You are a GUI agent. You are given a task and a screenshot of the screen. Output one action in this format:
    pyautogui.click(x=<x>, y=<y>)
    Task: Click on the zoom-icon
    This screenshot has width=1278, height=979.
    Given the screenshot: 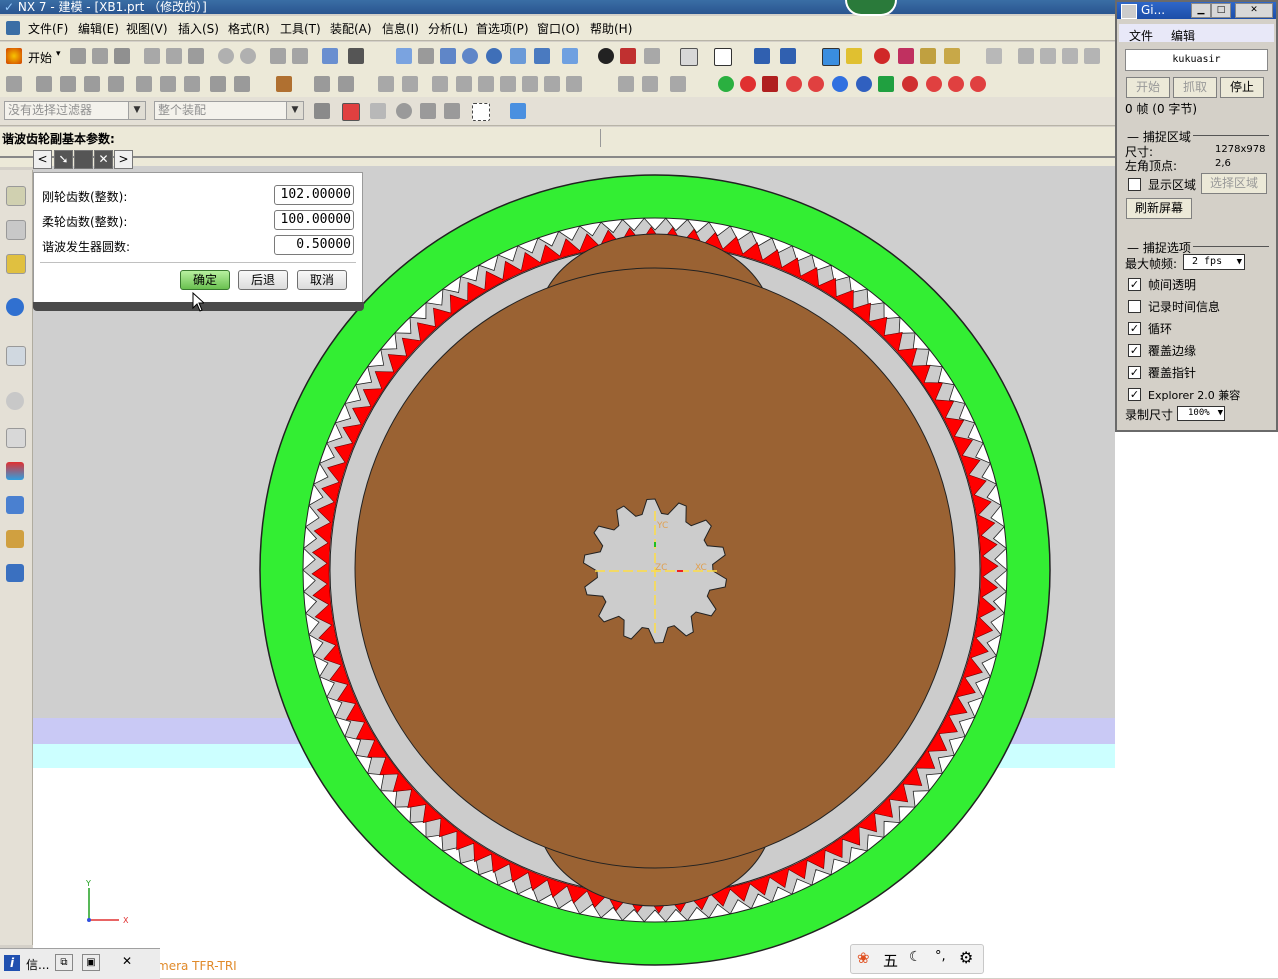 What is the action you would take?
    pyautogui.click(x=426, y=56)
    